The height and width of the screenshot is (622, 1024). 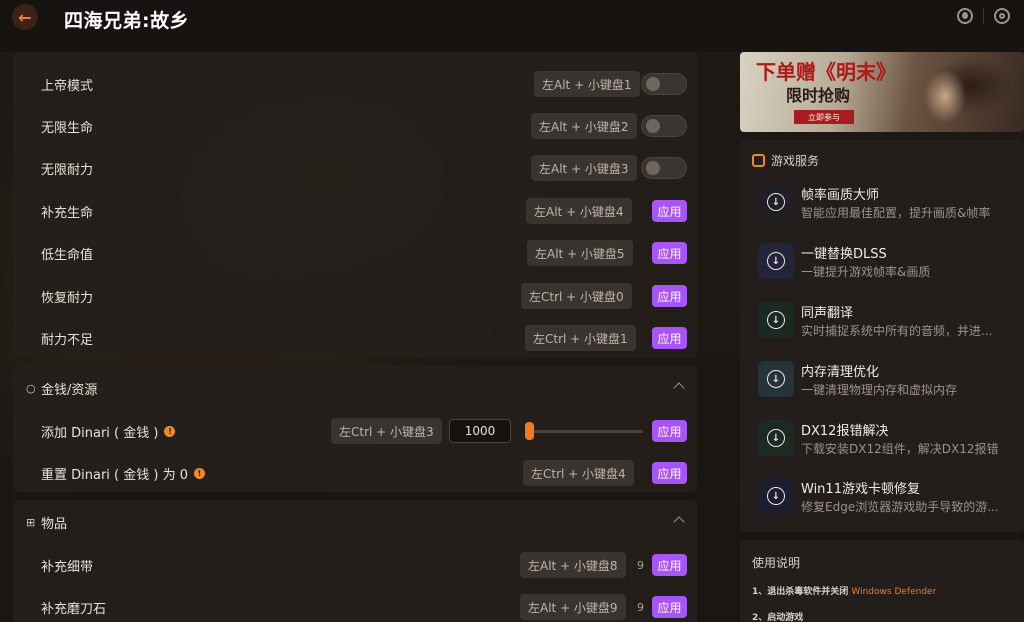 What do you see at coordinates (529, 431) in the screenshot?
I see `money-slider-handle` at bounding box center [529, 431].